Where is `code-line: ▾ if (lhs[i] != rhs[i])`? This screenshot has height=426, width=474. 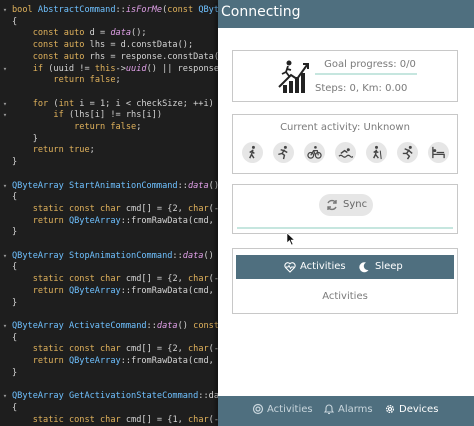 code-line: ▾ if (lhs[i] != rhs[i]) is located at coordinates (109, 115).